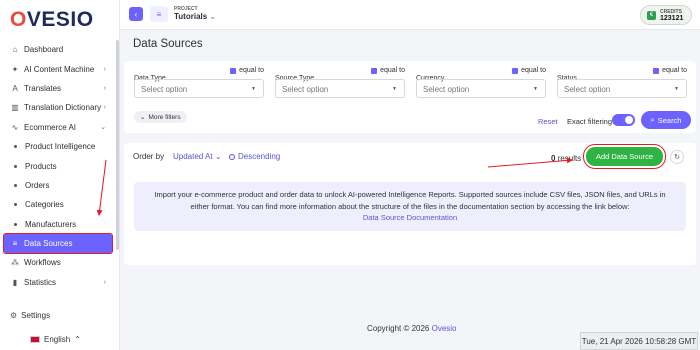  I want to click on sidebar-item-workflows: ⁂ Workflows, so click(60, 262).